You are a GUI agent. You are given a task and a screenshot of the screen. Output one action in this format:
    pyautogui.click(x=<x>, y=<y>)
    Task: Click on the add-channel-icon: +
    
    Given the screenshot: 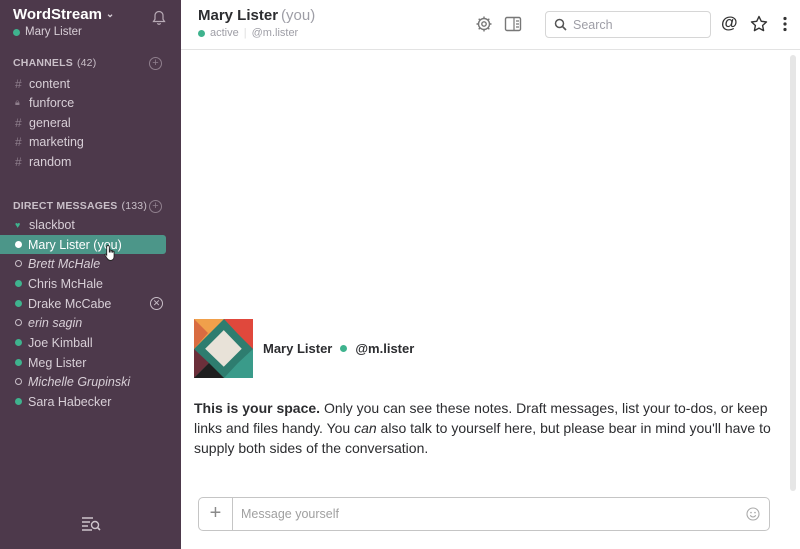 What is the action you would take?
    pyautogui.click(x=155, y=63)
    